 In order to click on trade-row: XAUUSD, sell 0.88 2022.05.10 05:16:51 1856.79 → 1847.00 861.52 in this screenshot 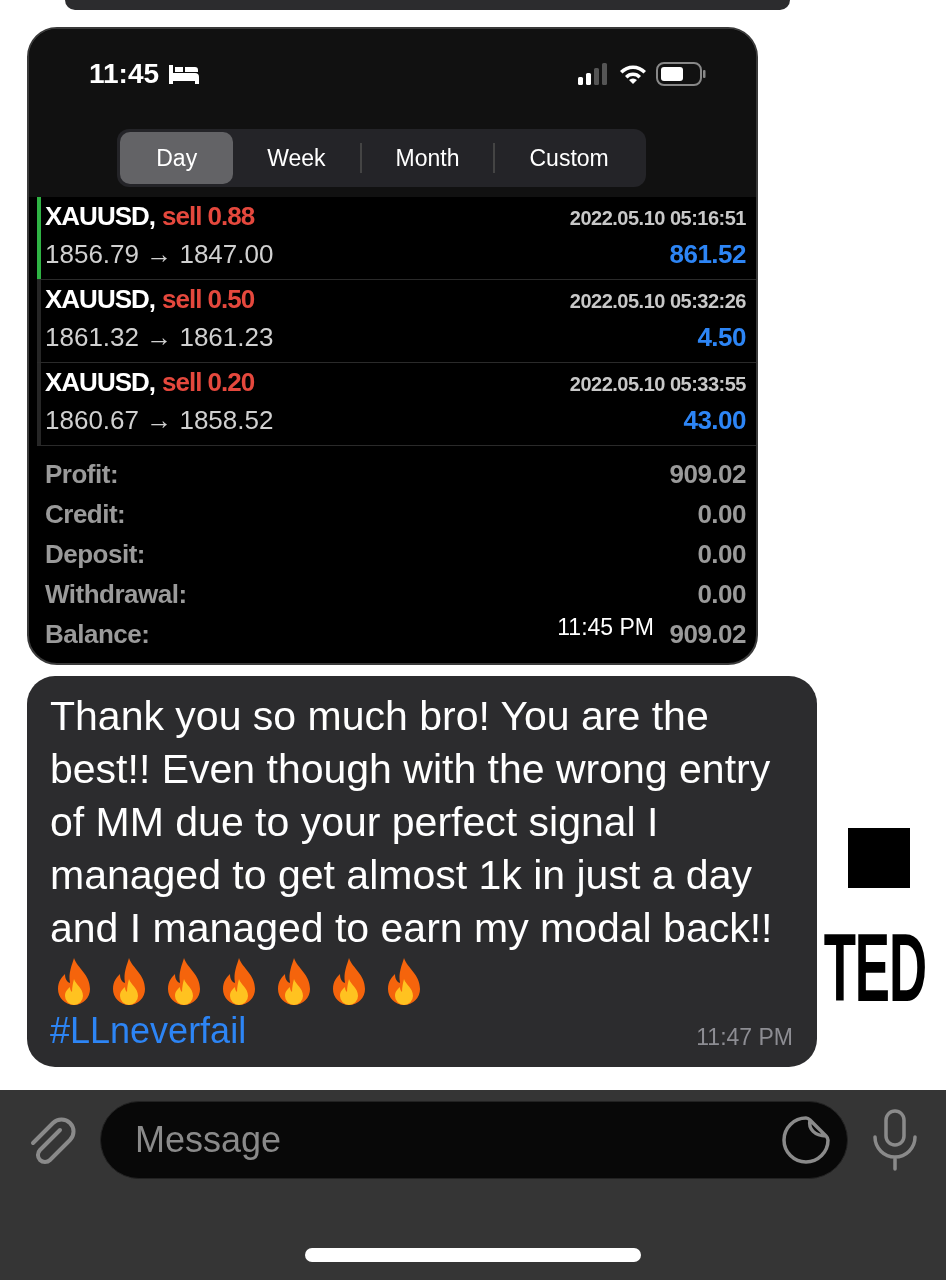, I will do `click(396, 238)`.